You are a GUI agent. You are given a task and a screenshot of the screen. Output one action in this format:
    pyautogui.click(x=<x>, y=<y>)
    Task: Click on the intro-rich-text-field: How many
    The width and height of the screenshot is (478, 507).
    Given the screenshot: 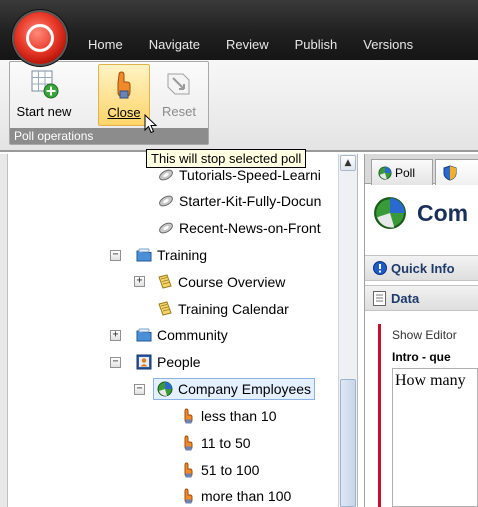 What is the action you would take?
    pyautogui.click(x=435, y=437)
    